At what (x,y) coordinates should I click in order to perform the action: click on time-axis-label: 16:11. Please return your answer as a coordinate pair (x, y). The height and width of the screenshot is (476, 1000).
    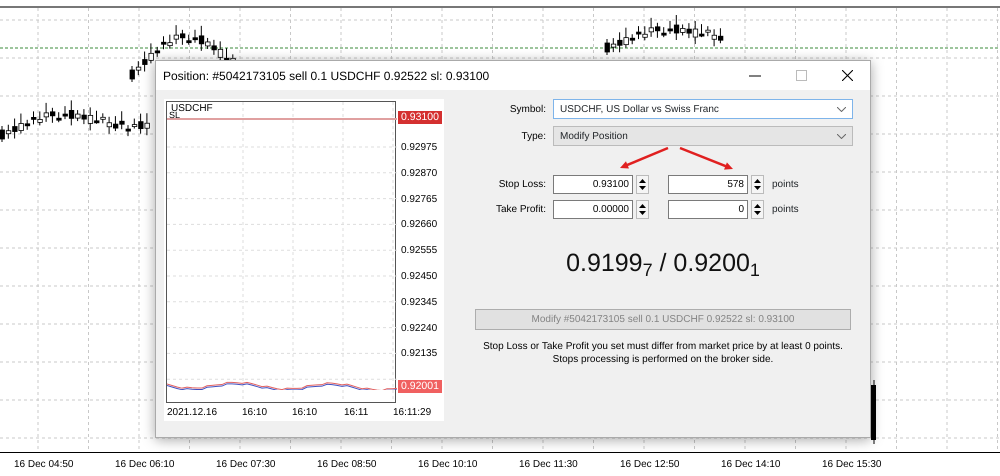
    Looking at the image, I should click on (356, 413).